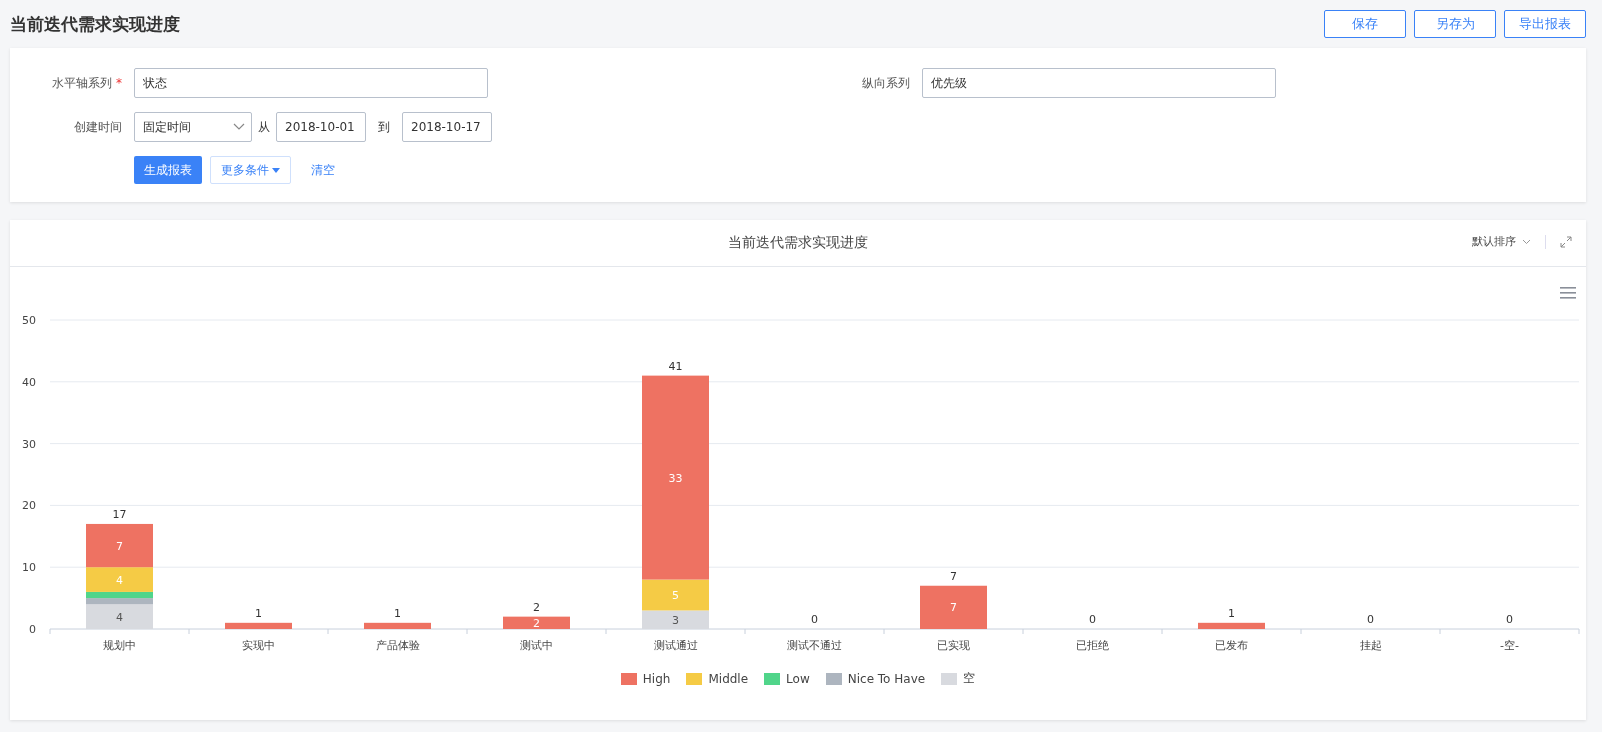 The height and width of the screenshot is (732, 1602). Describe the element at coordinates (264, 127) in the screenshot. I see `range-label: 从` at that location.